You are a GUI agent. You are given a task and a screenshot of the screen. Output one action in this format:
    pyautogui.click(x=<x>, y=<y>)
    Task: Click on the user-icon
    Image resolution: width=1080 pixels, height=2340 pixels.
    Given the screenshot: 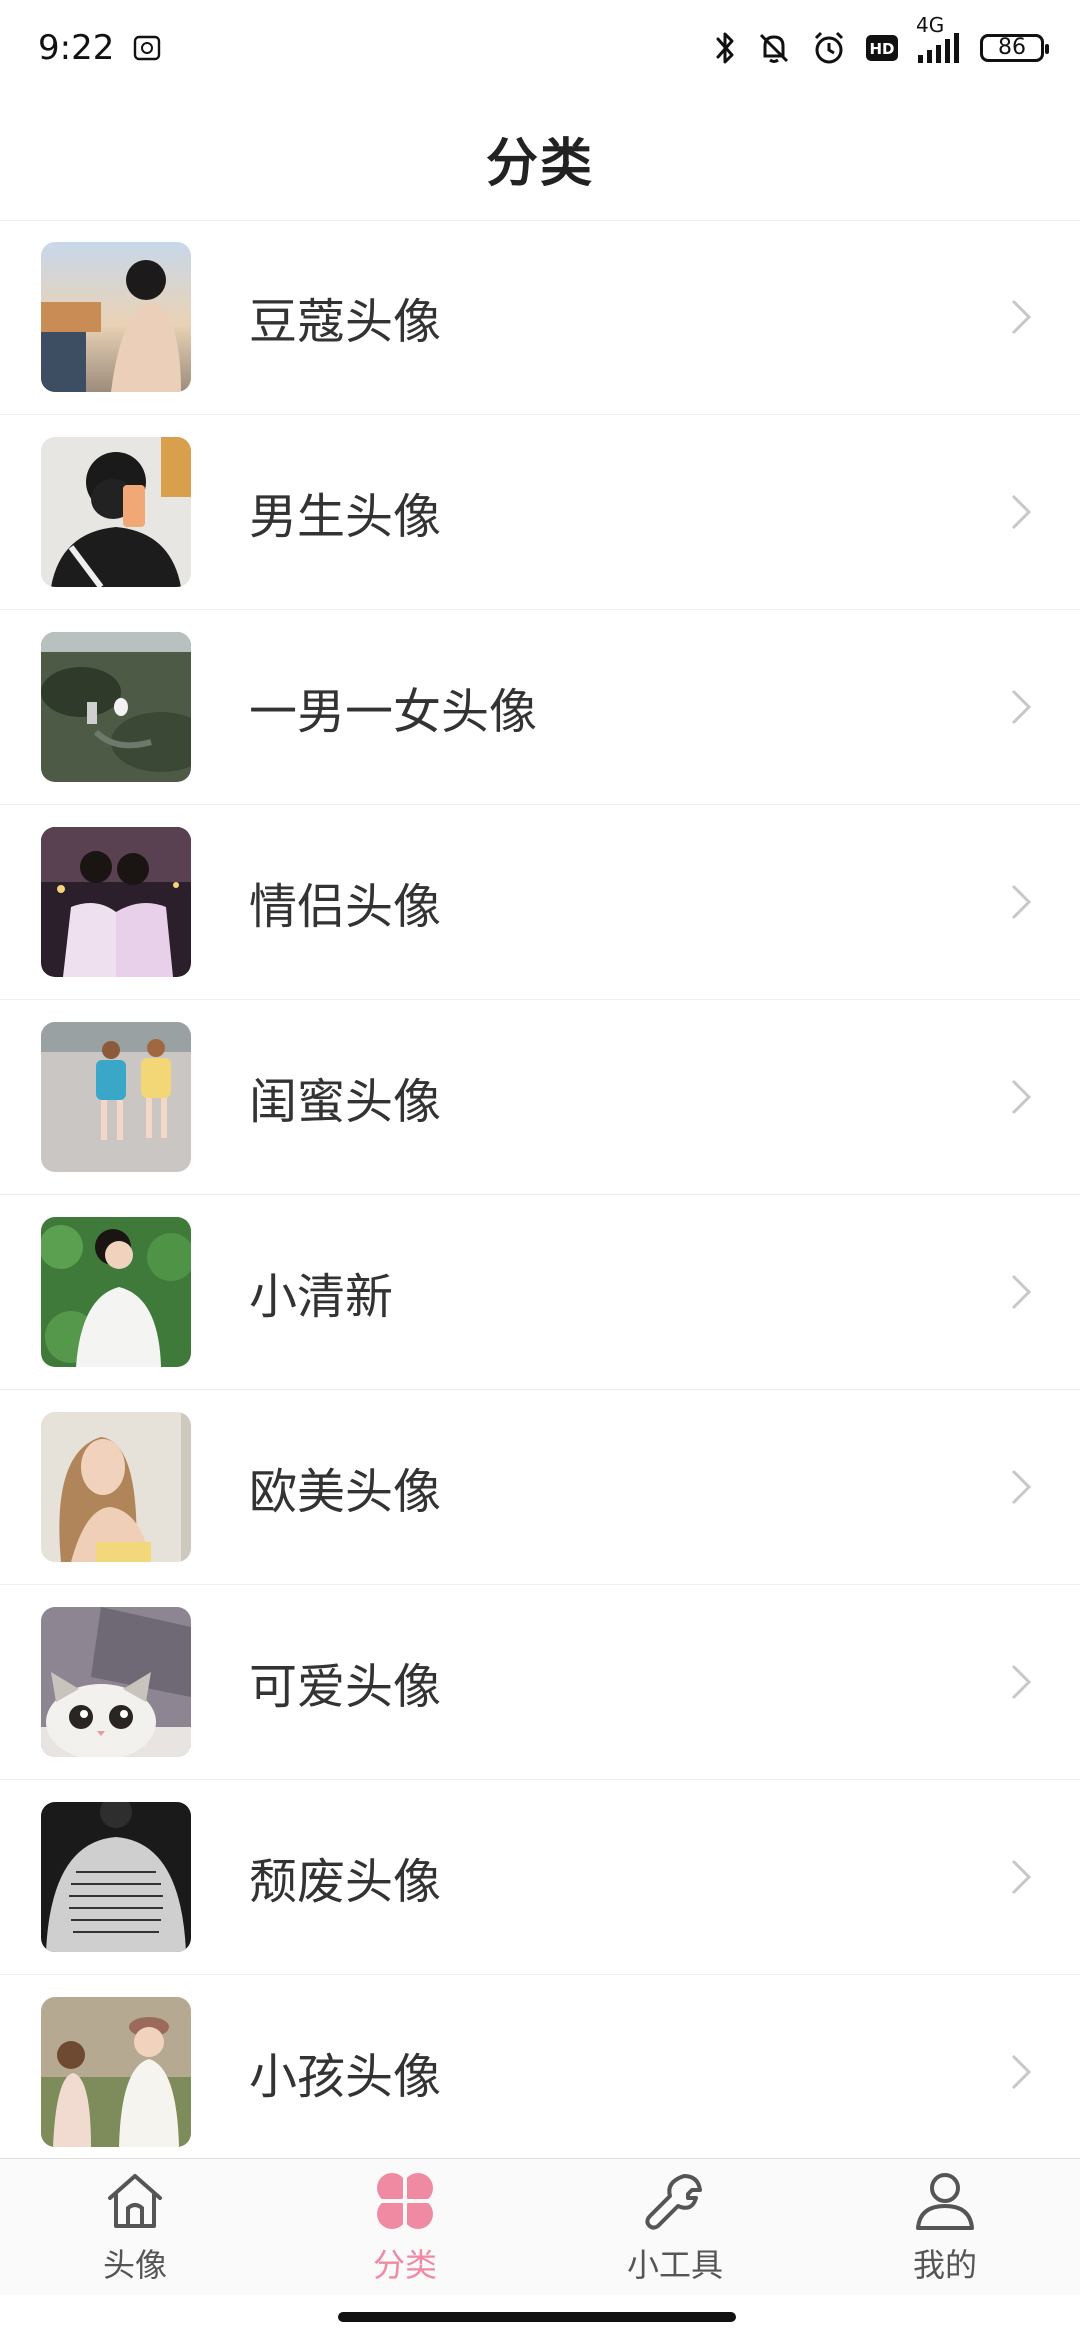 What is the action you would take?
    pyautogui.click(x=945, y=2203)
    